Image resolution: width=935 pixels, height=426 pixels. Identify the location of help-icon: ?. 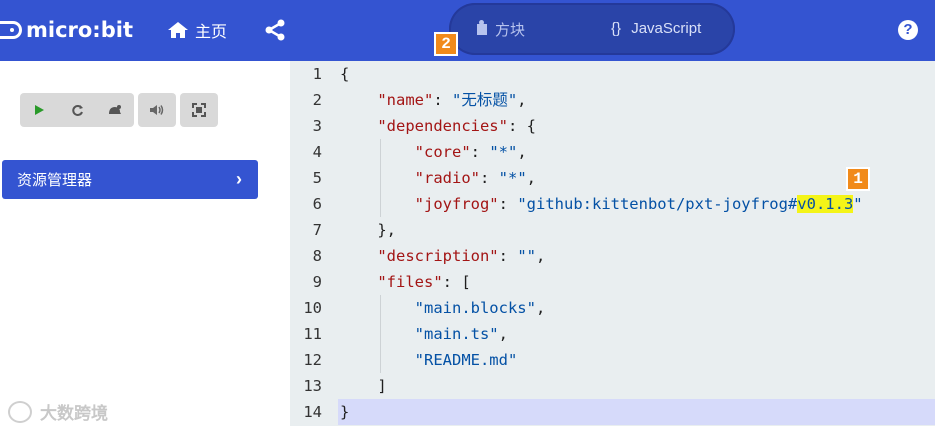
(908, 30).